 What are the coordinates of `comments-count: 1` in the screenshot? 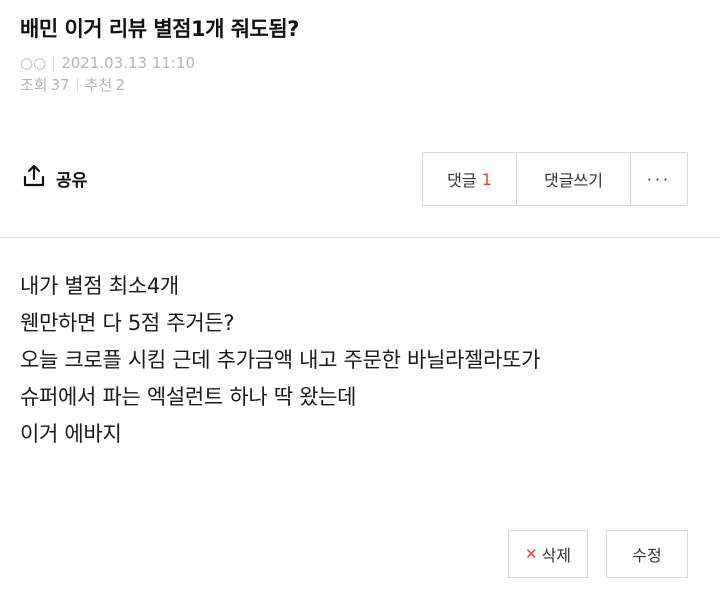 It's located at (486, 179).